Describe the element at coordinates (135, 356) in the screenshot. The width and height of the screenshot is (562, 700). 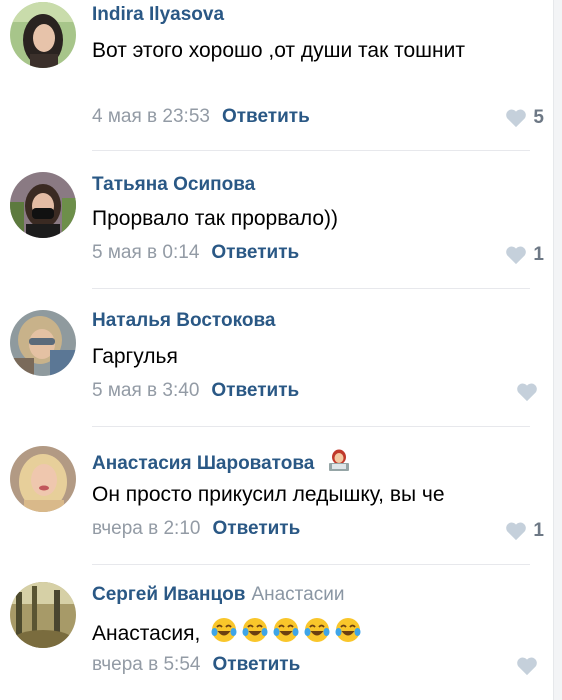
I see `comment-text: Гаргулья` at that location.